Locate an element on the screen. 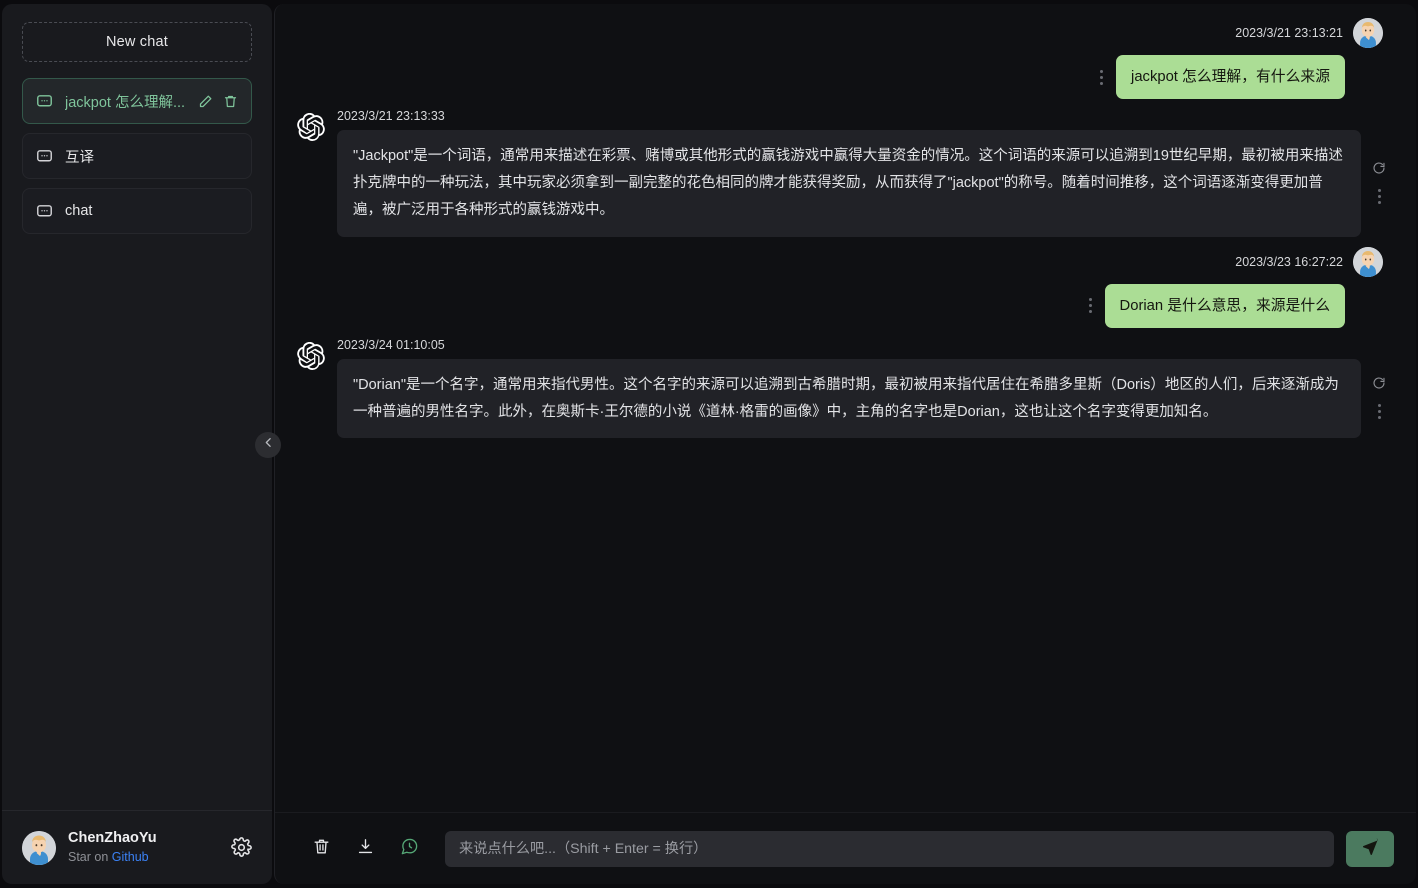 The width and height of the screenshot is (1418, 888). sidebar-item-actions is located at coordinates (218, 101).